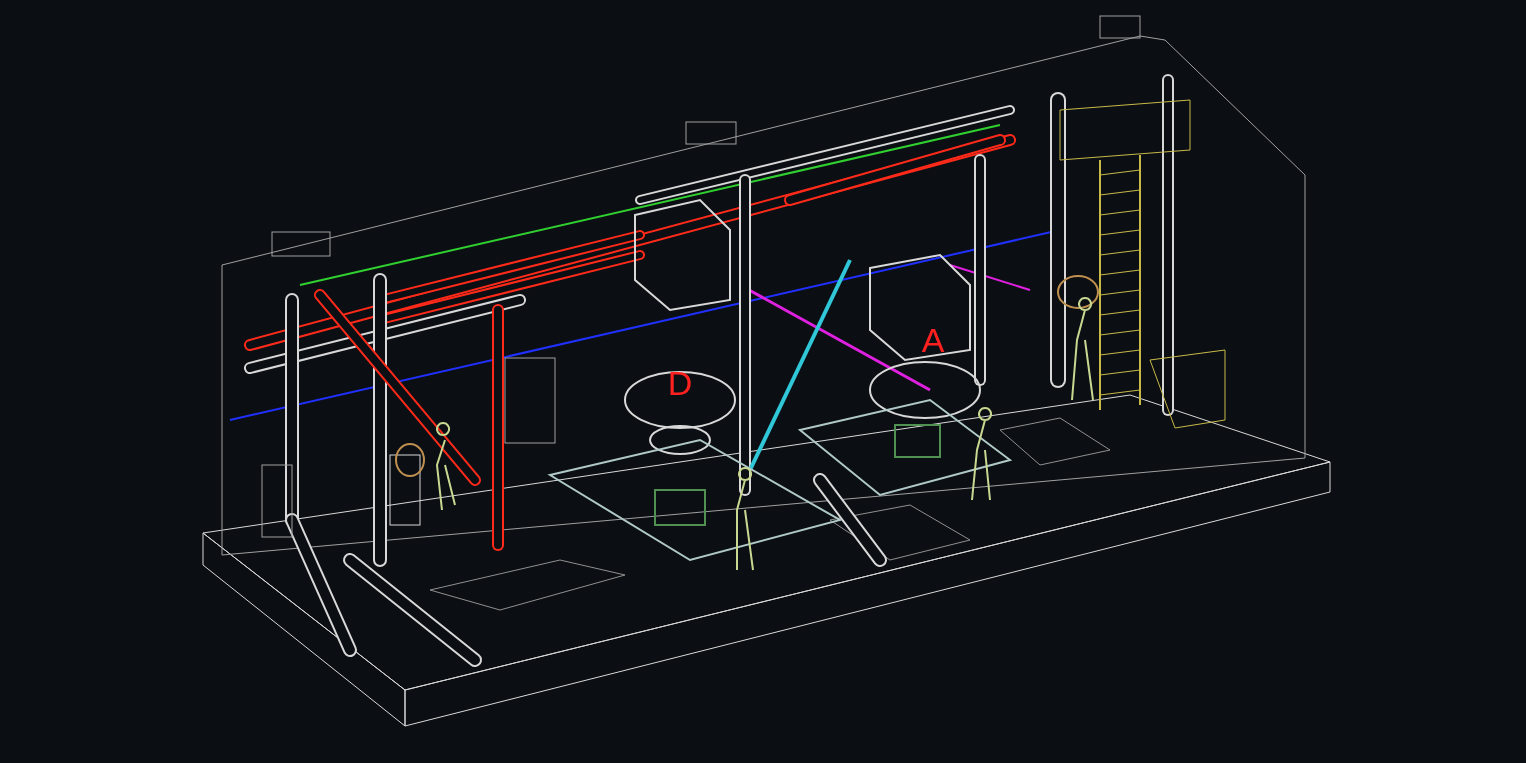  What do you see at coordinates (680, 383) in the screenshot?
I see `equipment-label: D` at bounding box center [680, 383].